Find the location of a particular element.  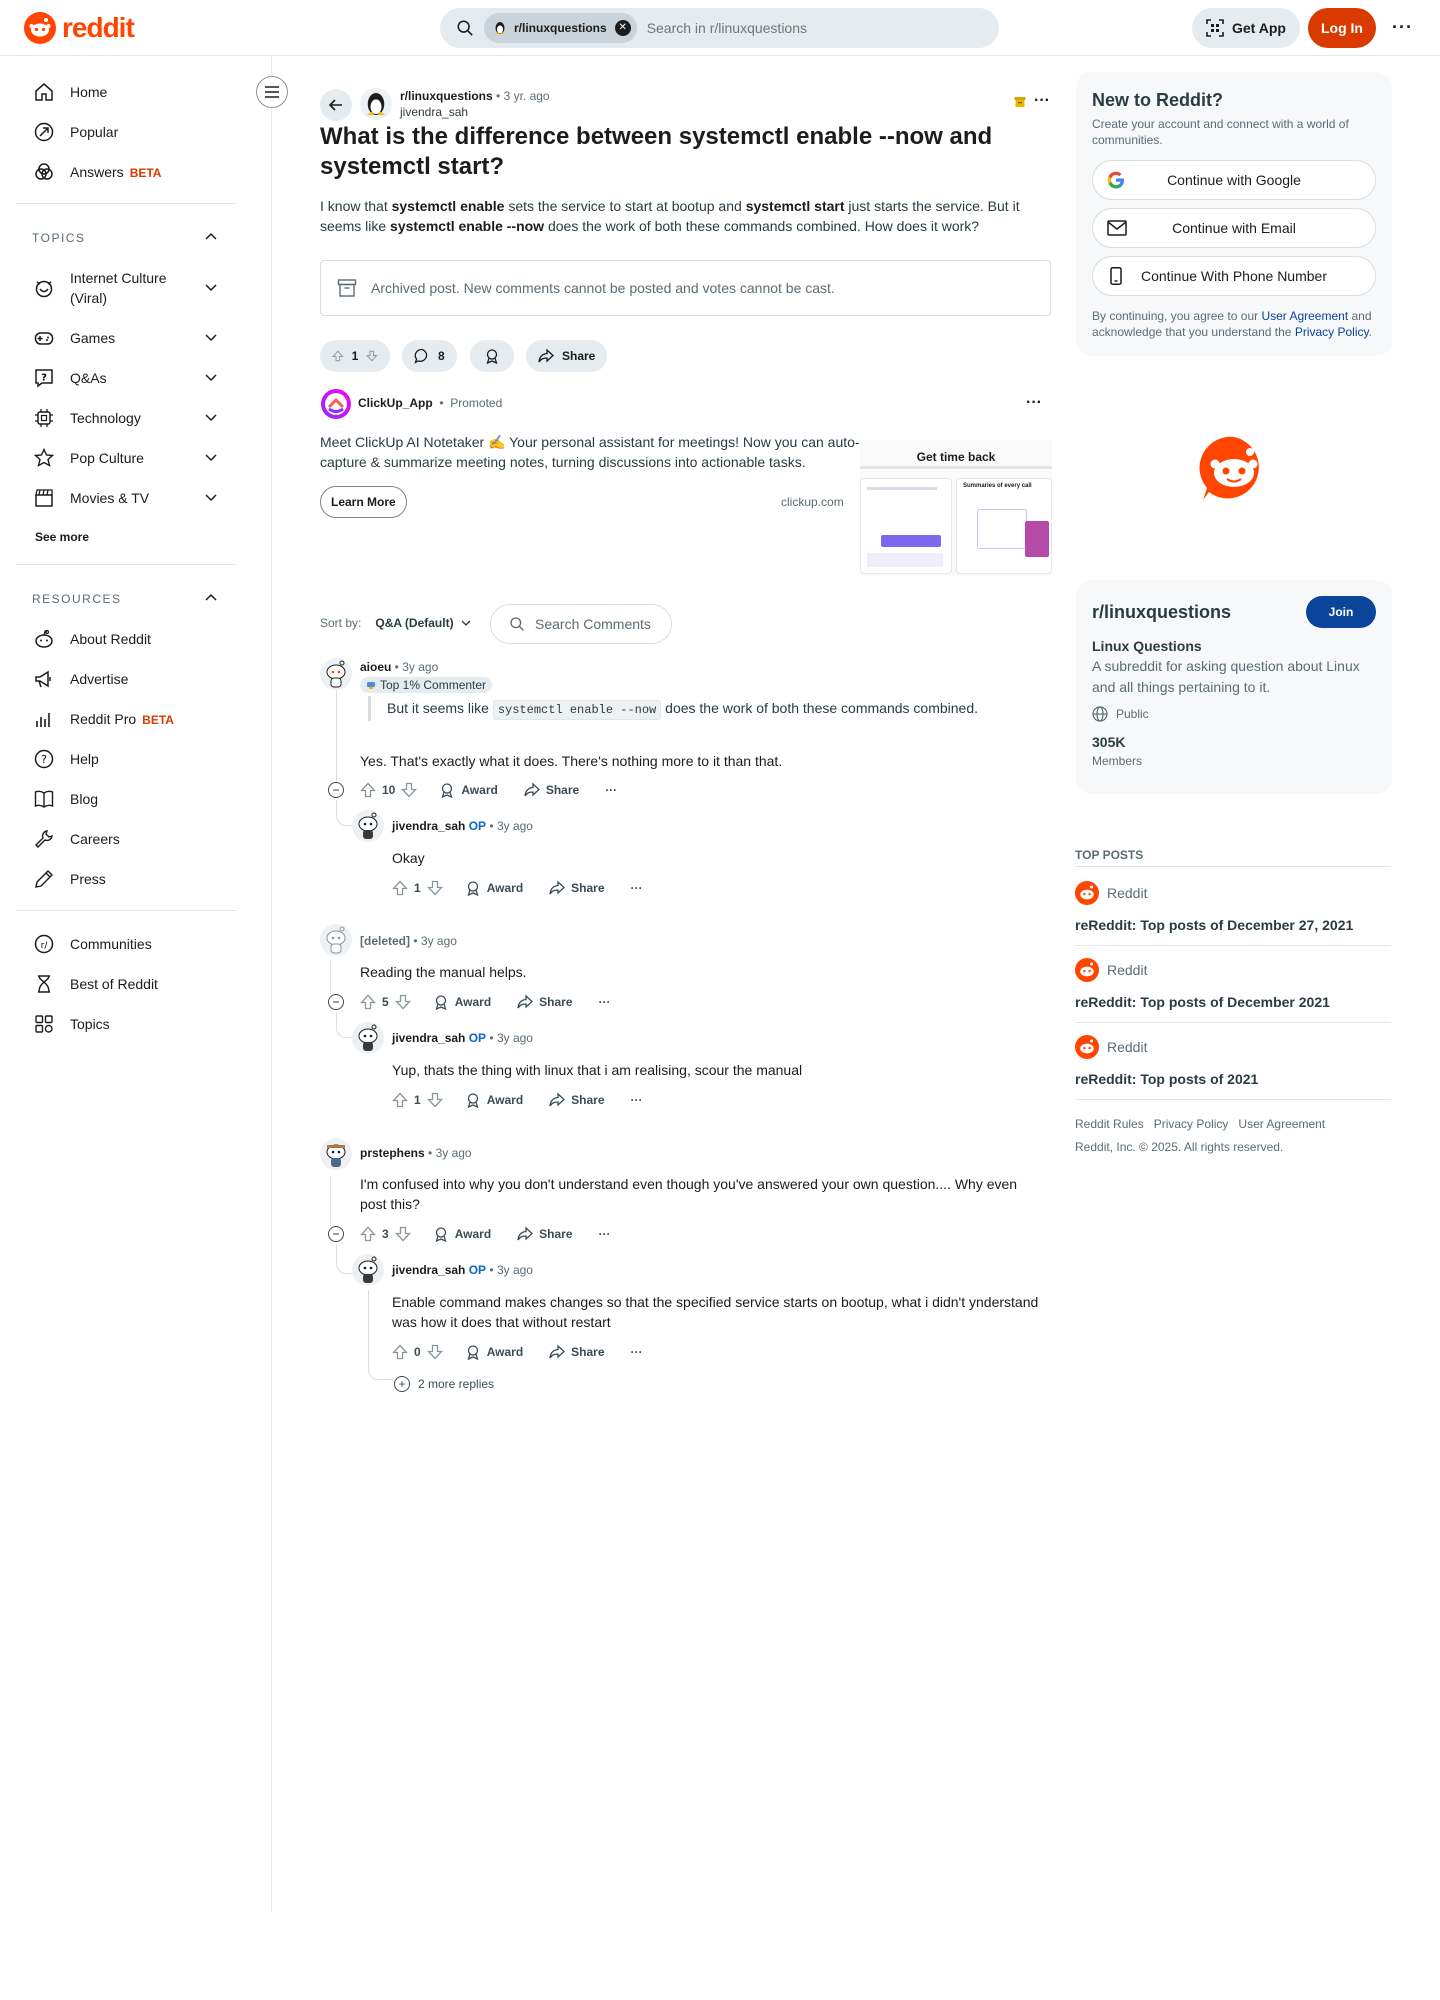

sidebar-item-best-of-reddit: Best of Reddit is located at coordinates (95, 984).